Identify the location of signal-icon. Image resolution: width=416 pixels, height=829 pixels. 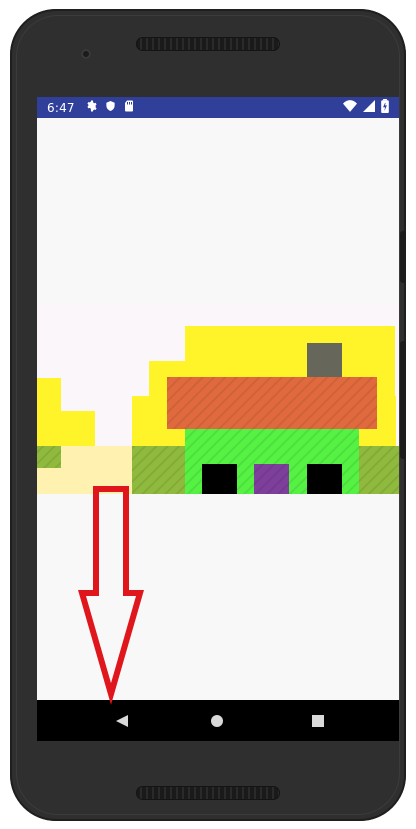
(369, 107).